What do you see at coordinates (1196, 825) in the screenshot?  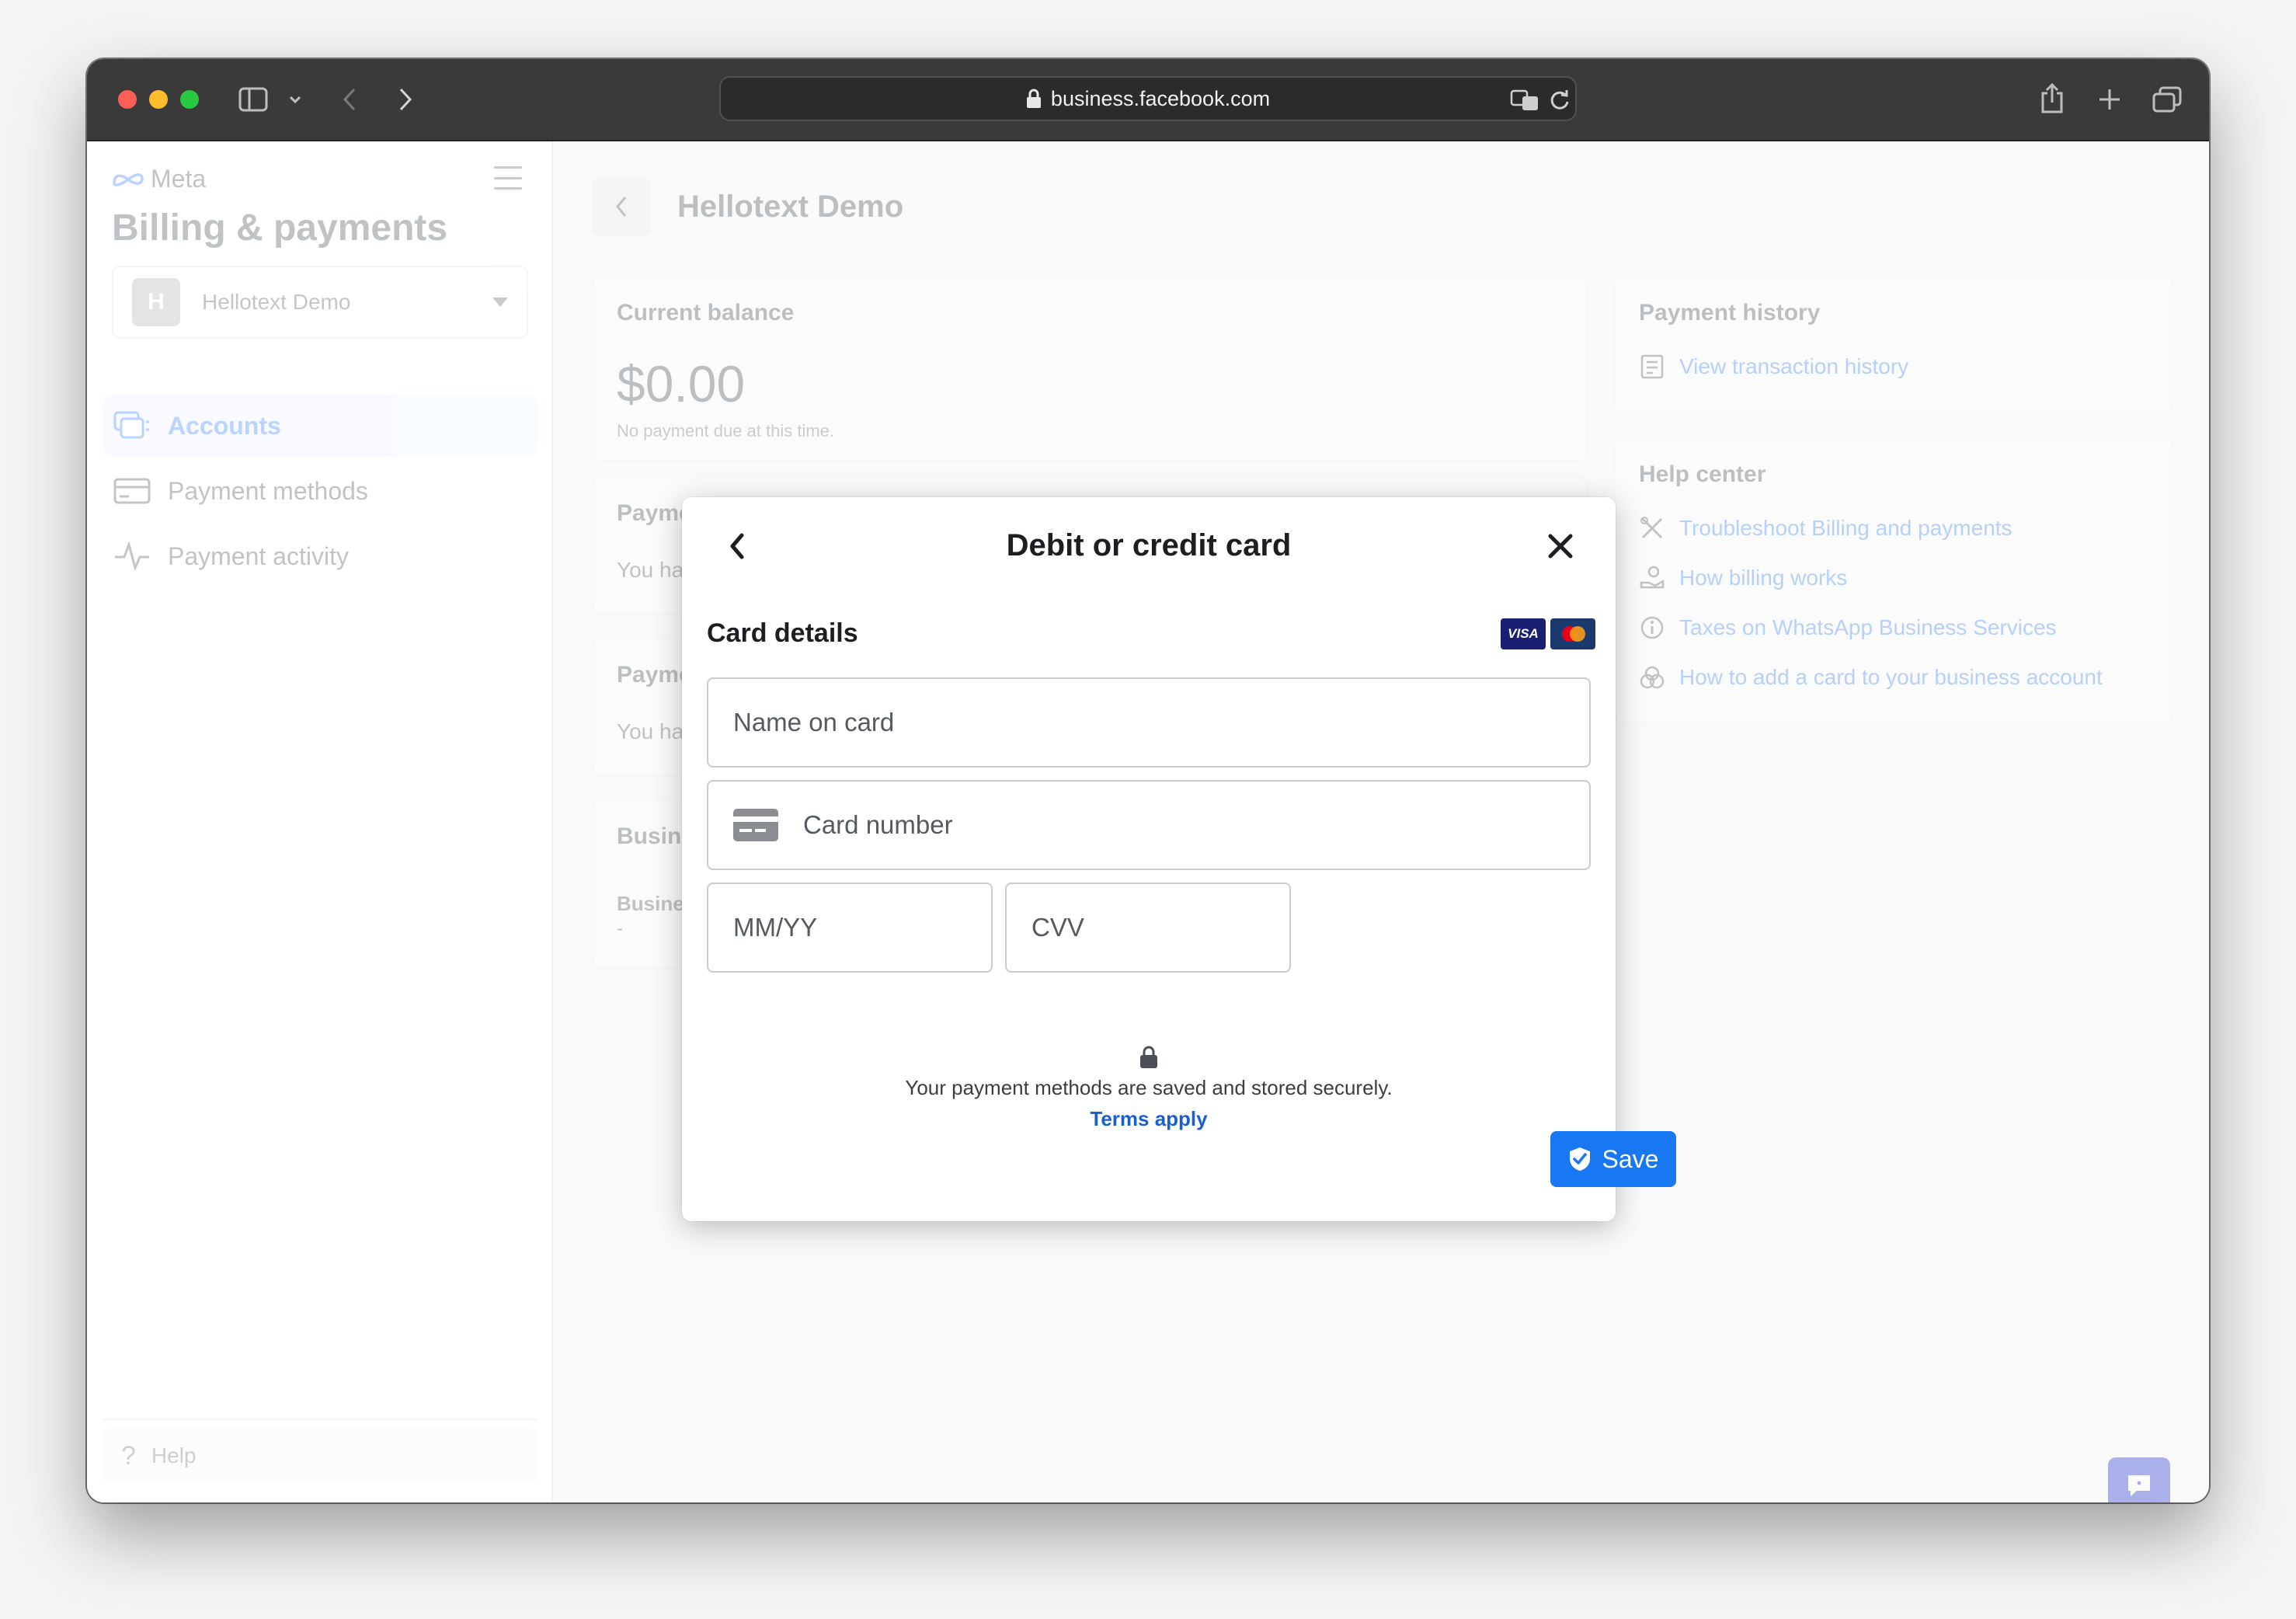 I see `card-number-input` at bounding box center [1196, 825].